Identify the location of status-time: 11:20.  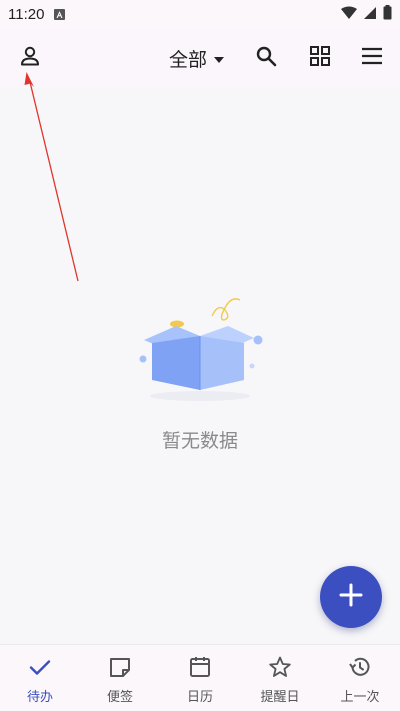
(26, 14).